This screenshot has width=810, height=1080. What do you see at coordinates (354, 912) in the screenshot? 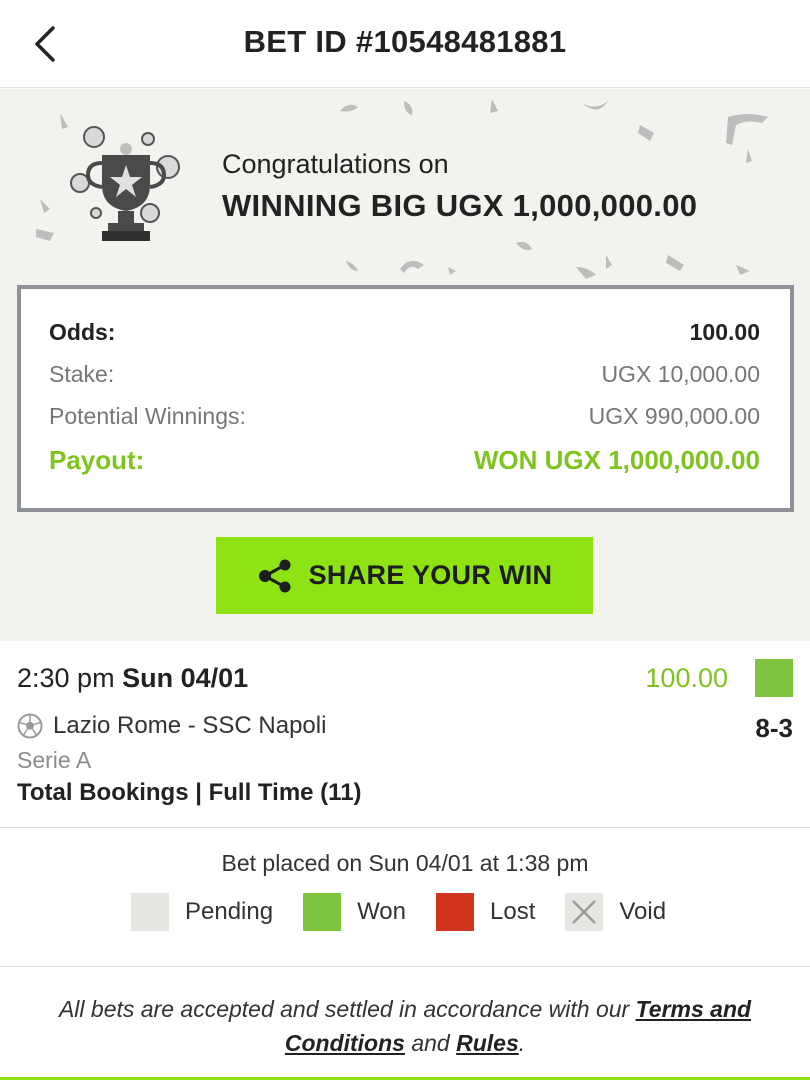
I see `legend-won: Won` at bounding box center [354, 912].